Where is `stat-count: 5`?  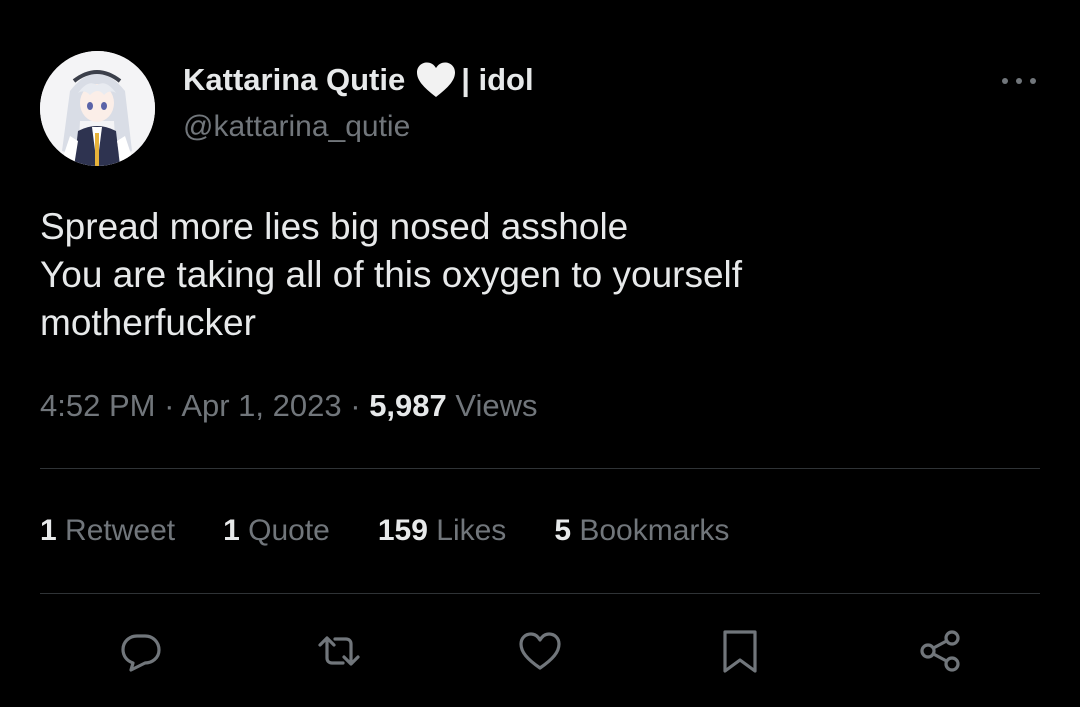 stat-count: 5 is located at coordinates (562, 530).